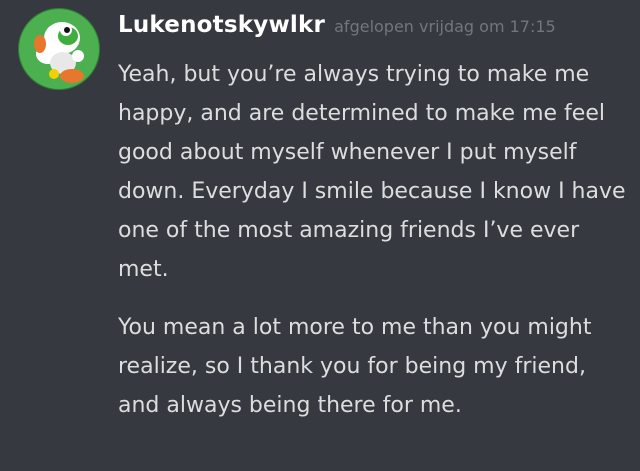 The width and height of the screenshot is (640, 471). Describe the element at coordinates (445, 26) in the screenshot. I see `message-timestamp: afgelopen vrijdag om 17:15` at that location.